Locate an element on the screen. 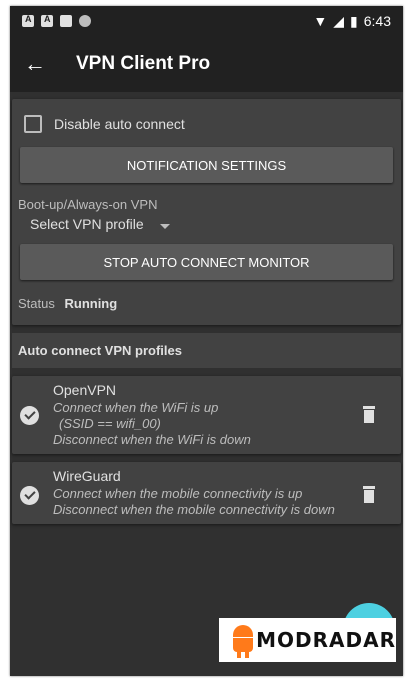 This screenshot has height=685, width=413. vpn-profile-select: Select VPN profile is located at coordinates (206, 224).